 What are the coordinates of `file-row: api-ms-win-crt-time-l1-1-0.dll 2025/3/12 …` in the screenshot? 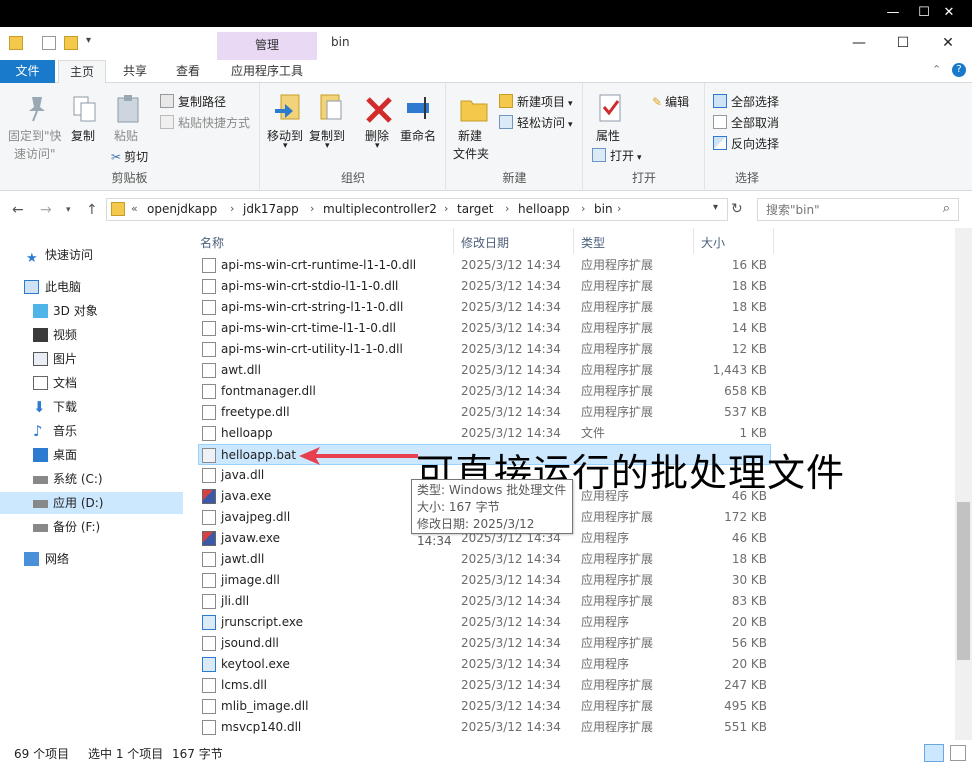 It's located at (480, 328).